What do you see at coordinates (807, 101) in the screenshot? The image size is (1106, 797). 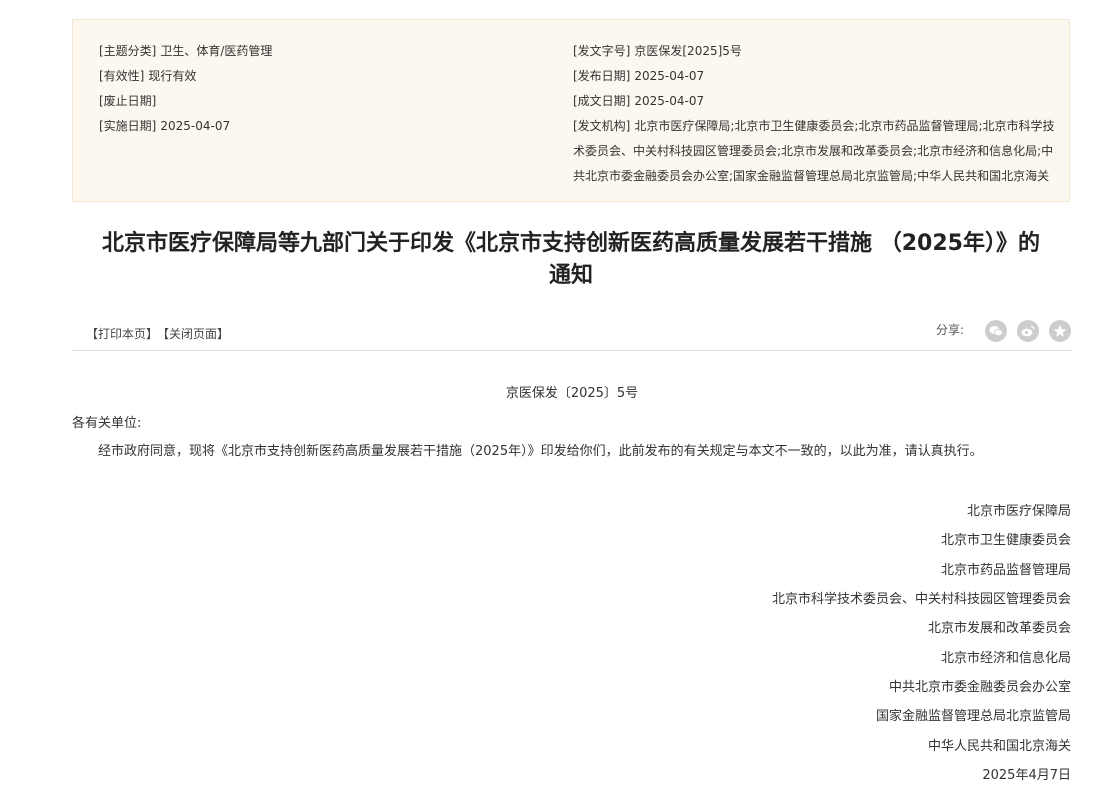 I see `meta-written-date: [成文日期] 2025-04-07` at bounding box center [807, 101].